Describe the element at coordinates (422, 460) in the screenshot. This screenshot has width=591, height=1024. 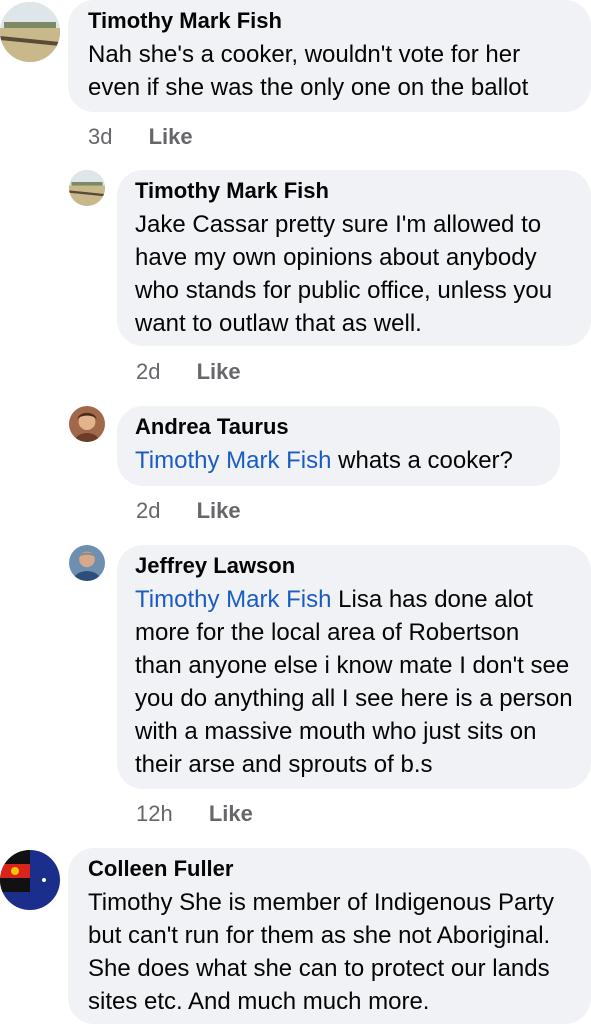
I see `comment-text-body: whats a cooker?` at that location.